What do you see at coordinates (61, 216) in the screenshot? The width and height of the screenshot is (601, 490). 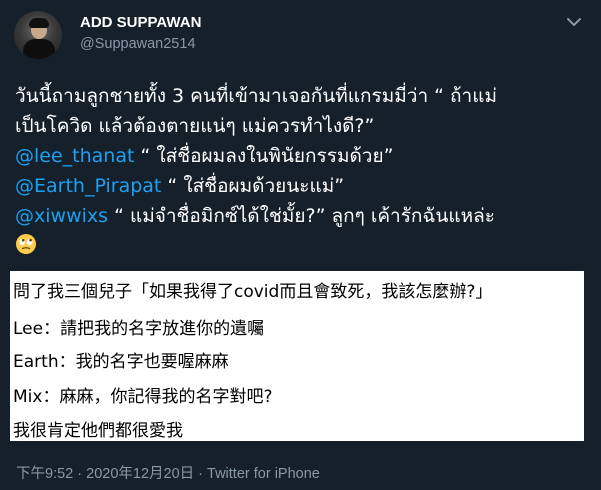 I see `mention-link-xiwwixs: @xiwwixs` at bounding box center [61, 216].